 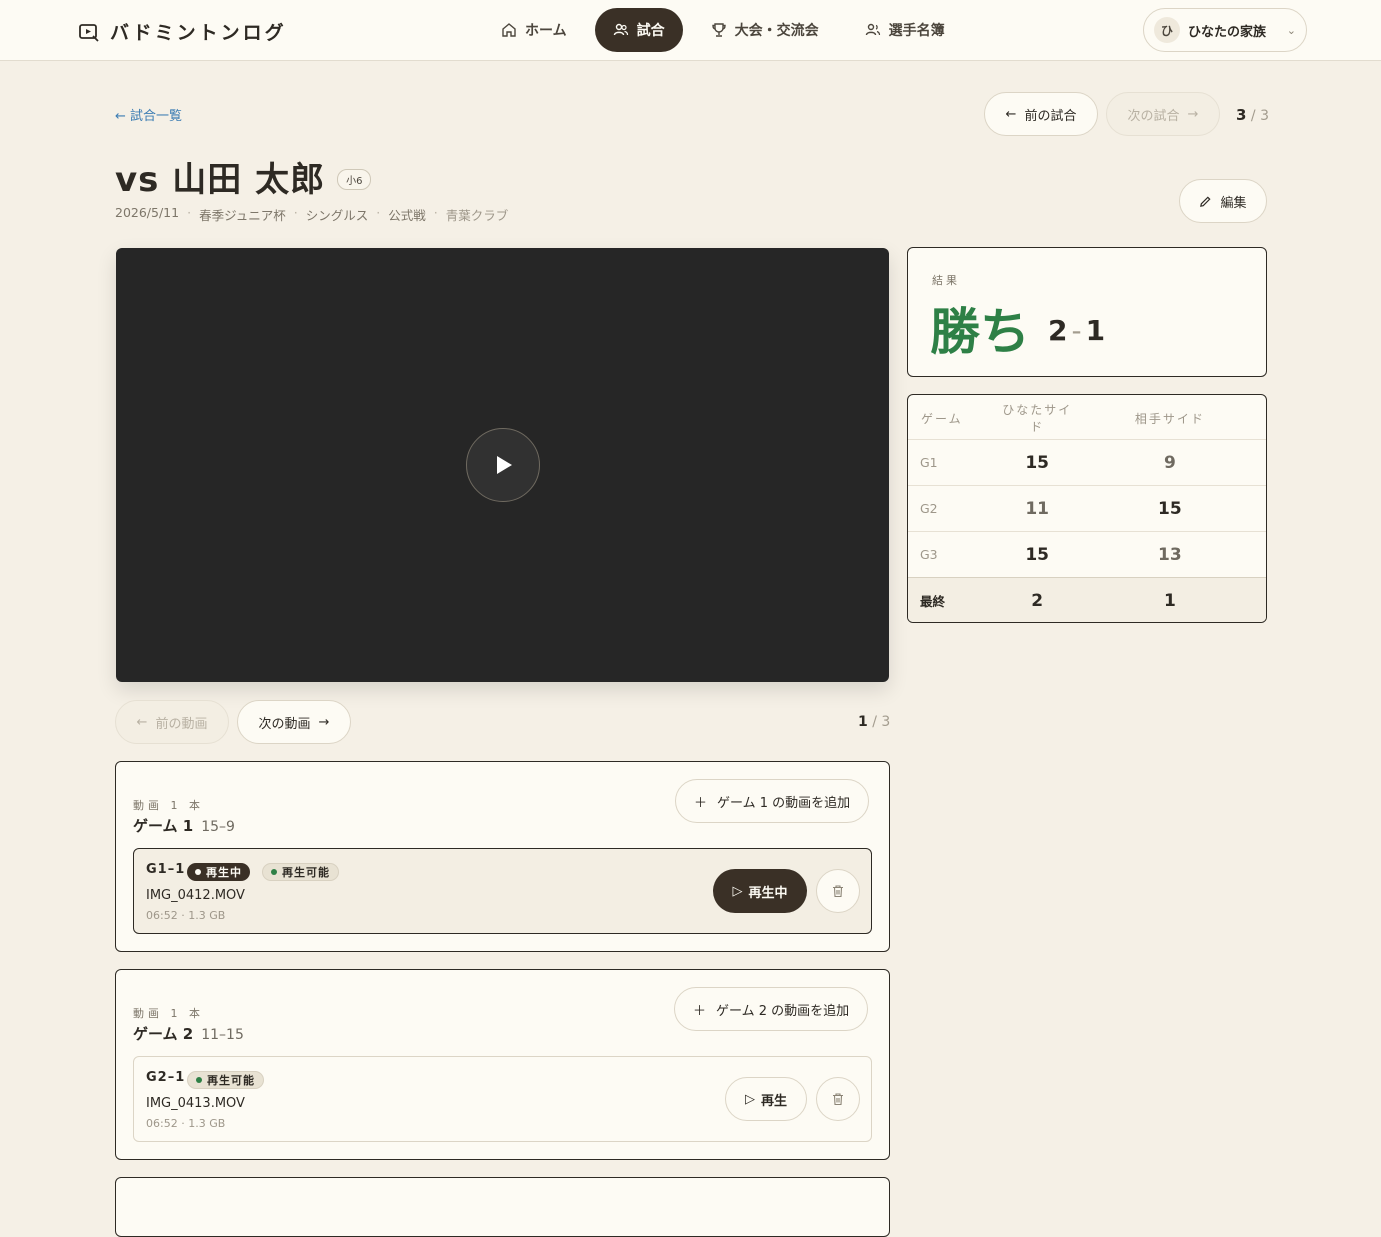 I want to click on result-label: 結果, so click(x=946, y=280).